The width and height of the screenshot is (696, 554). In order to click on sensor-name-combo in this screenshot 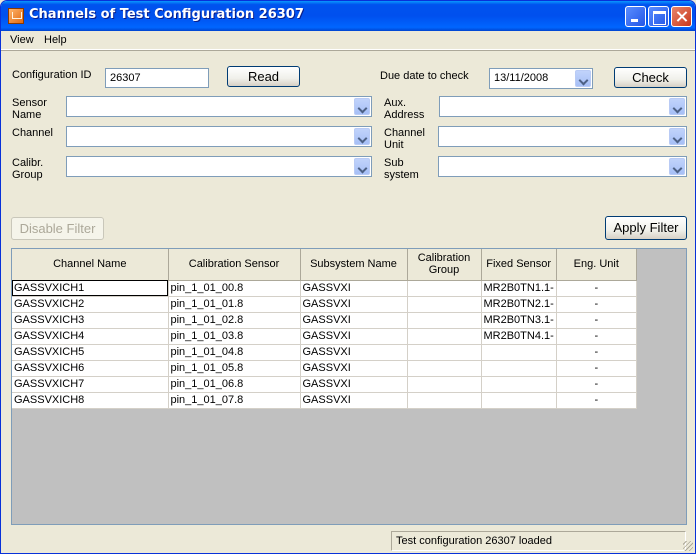, I will do `click(219, 106)`.